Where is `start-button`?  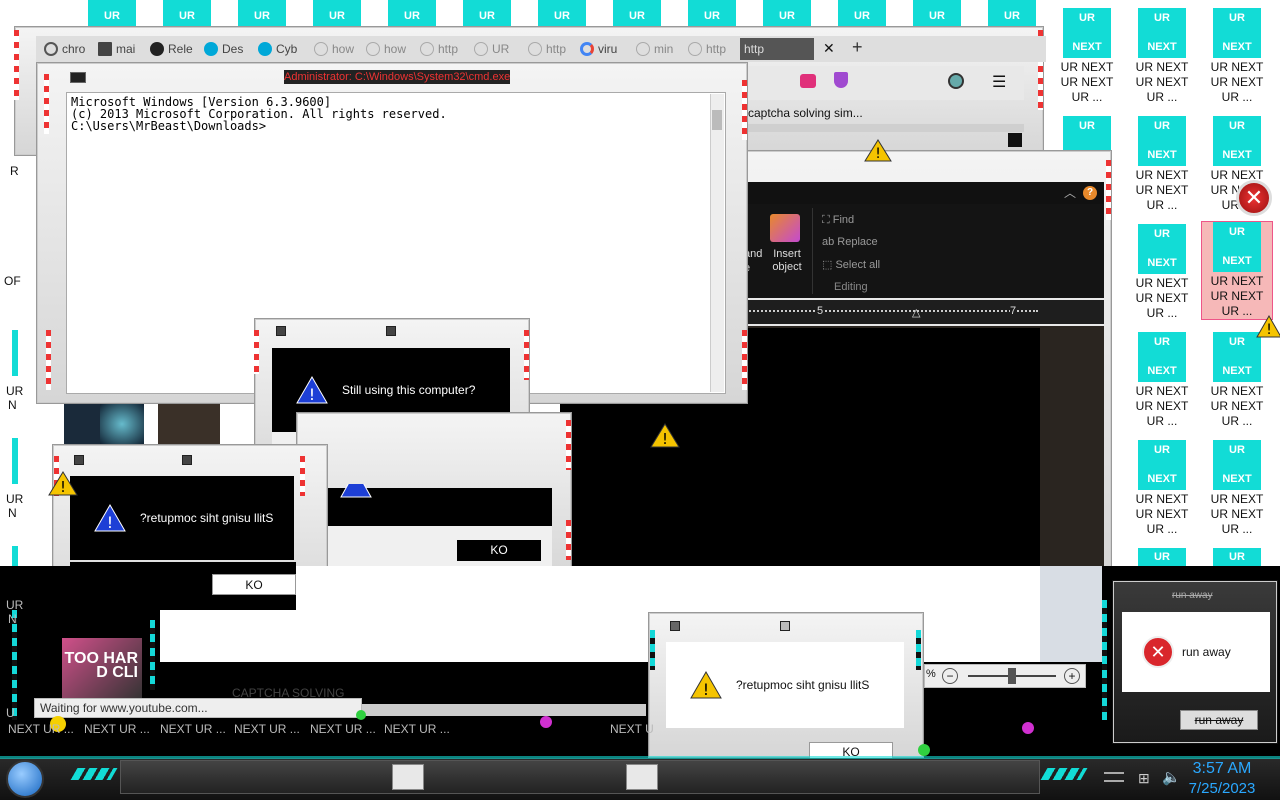
start-button is located at coordinates (25, 779).